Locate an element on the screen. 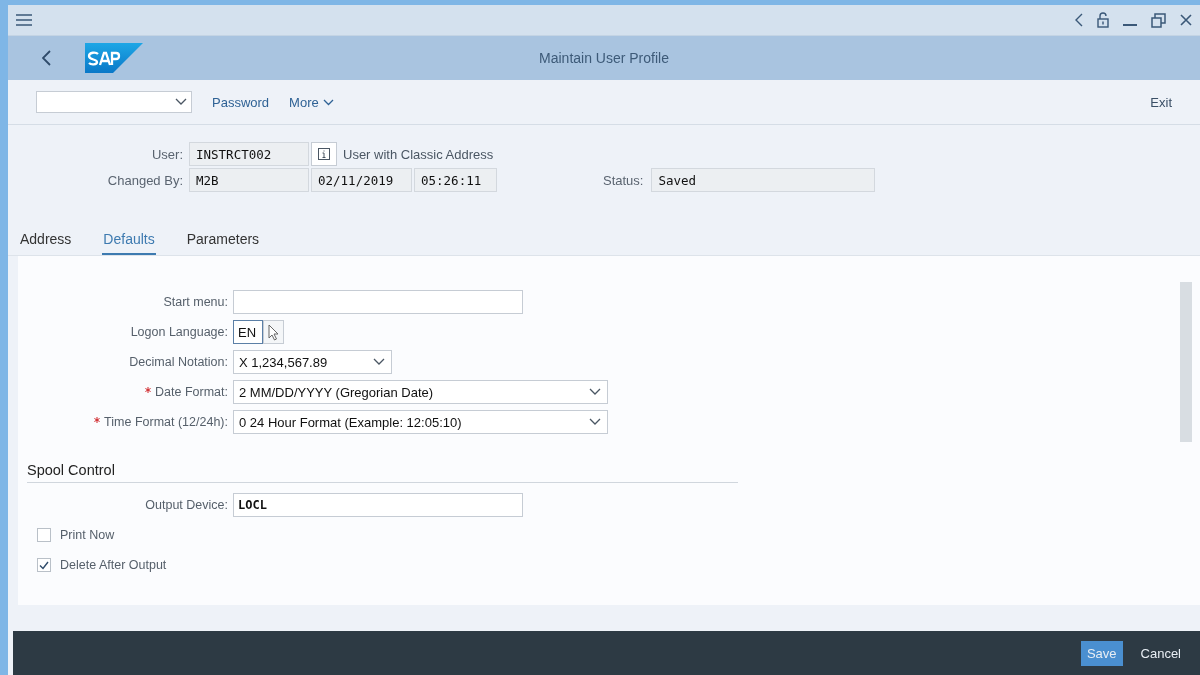 Image resolution: width=1200 pixels, height=675 pixels. checkbox-label: Delete After Output is located at coordinates (113, 565).